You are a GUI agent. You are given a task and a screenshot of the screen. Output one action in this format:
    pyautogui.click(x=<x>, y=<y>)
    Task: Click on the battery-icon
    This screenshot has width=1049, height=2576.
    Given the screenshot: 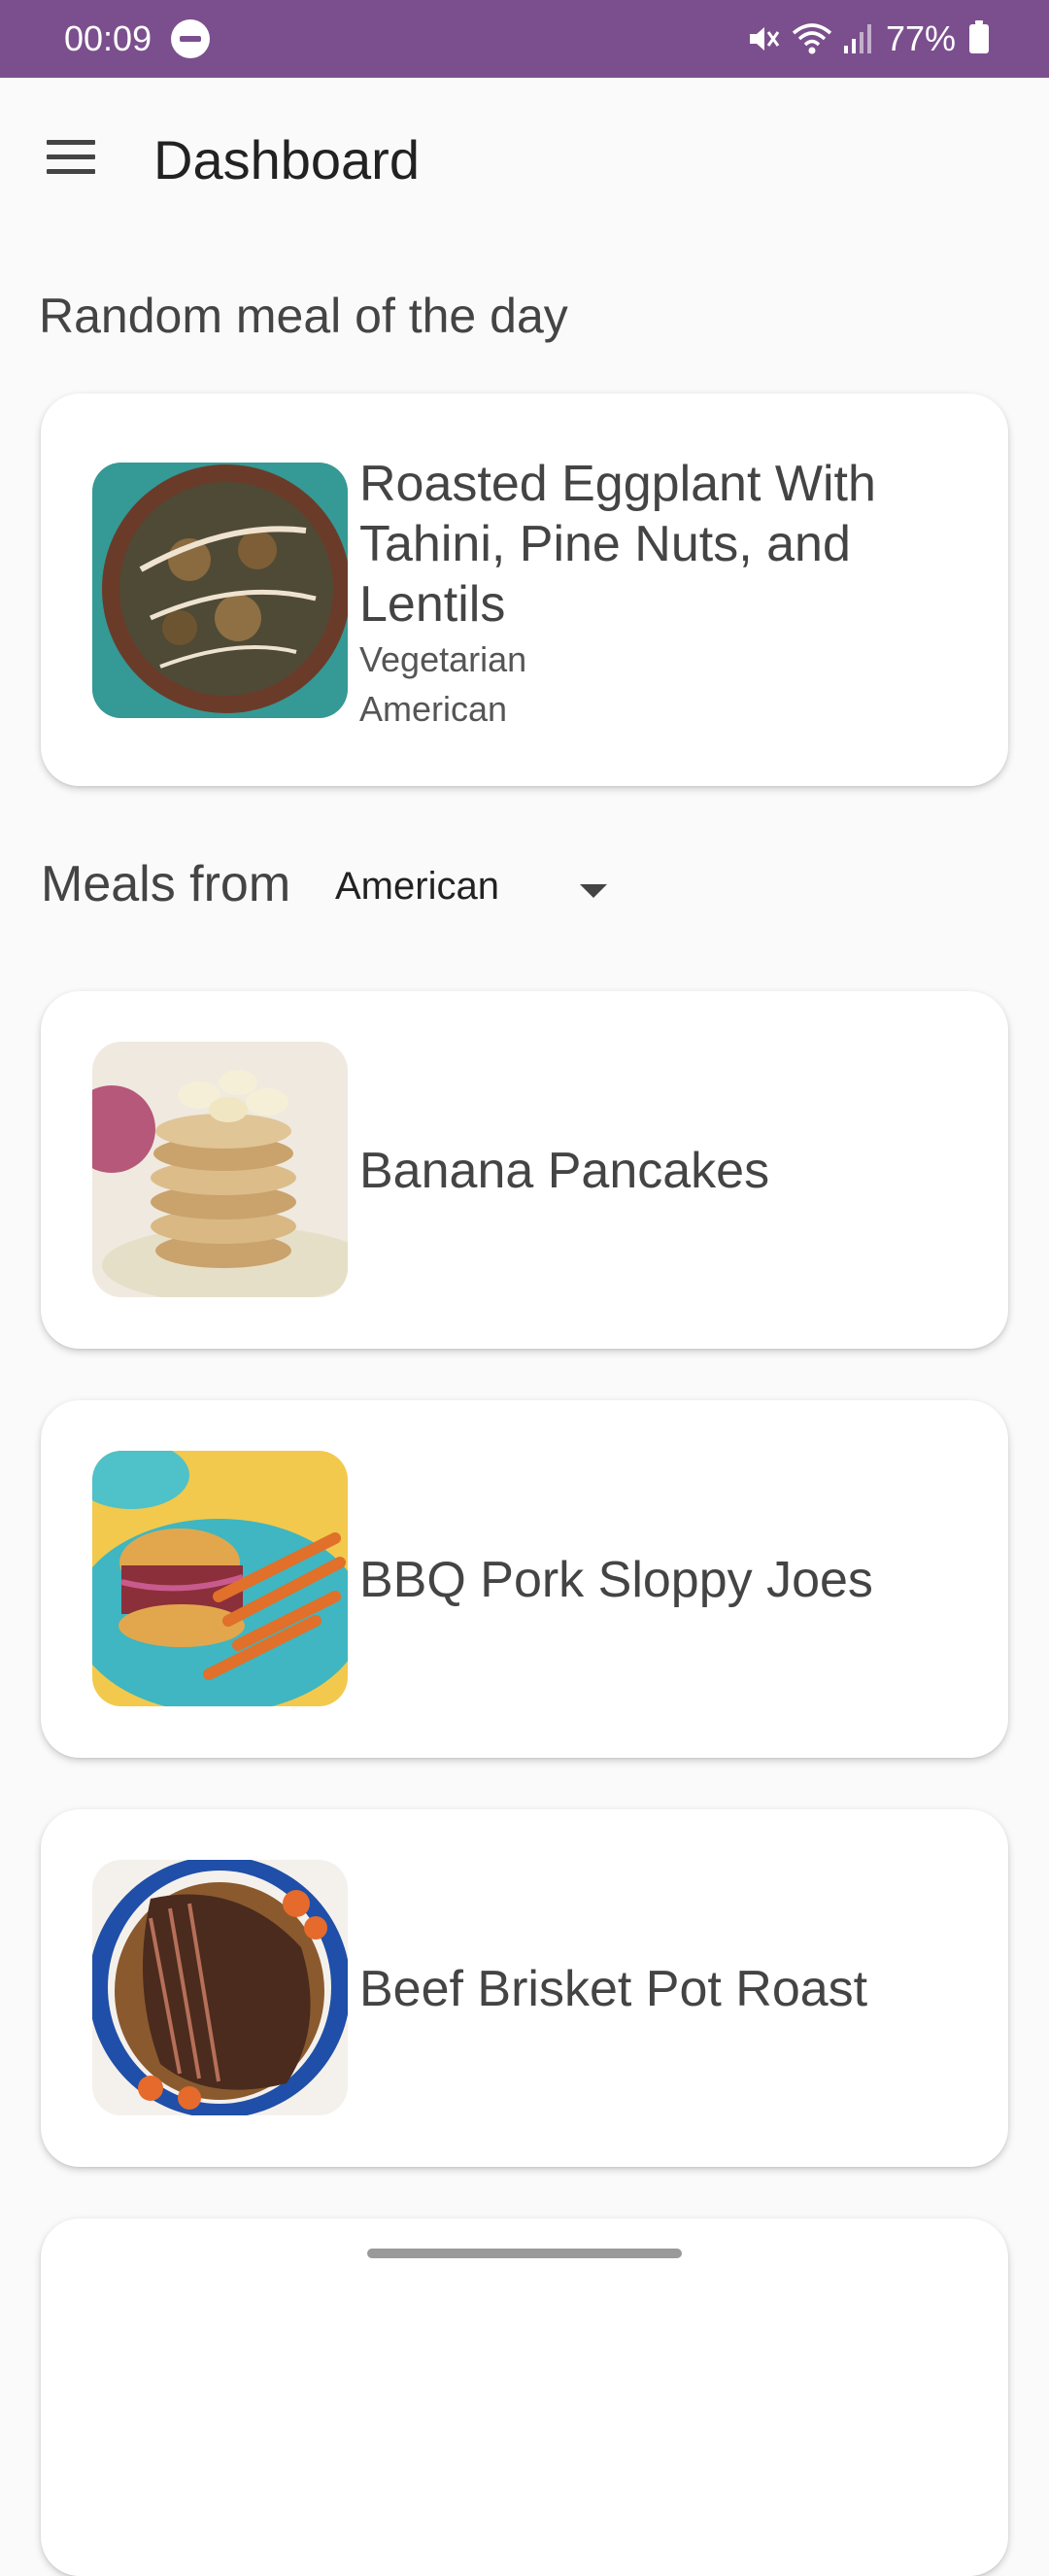 What is the action you would take?
    pyautogui.click(x=979, y=37)
    